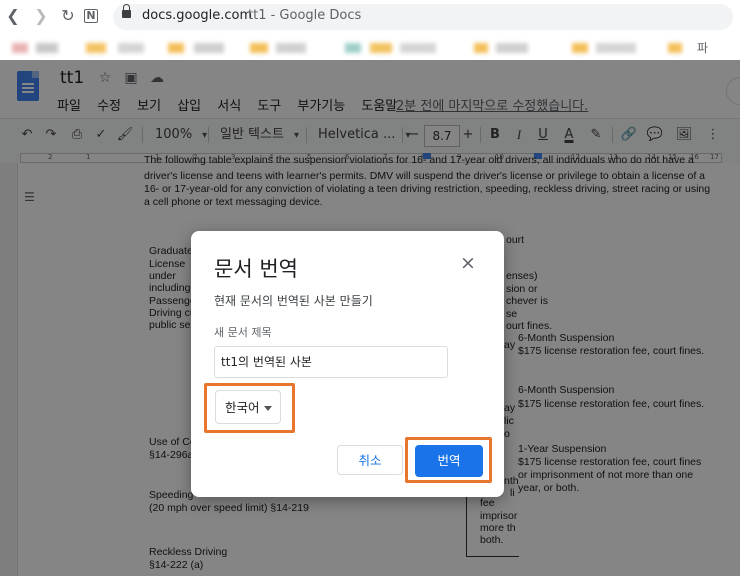 The image size is (740, 576). Describe the element at coordinates (13, 16) in the screenshot. I see `back-icon: ❮` at that location.